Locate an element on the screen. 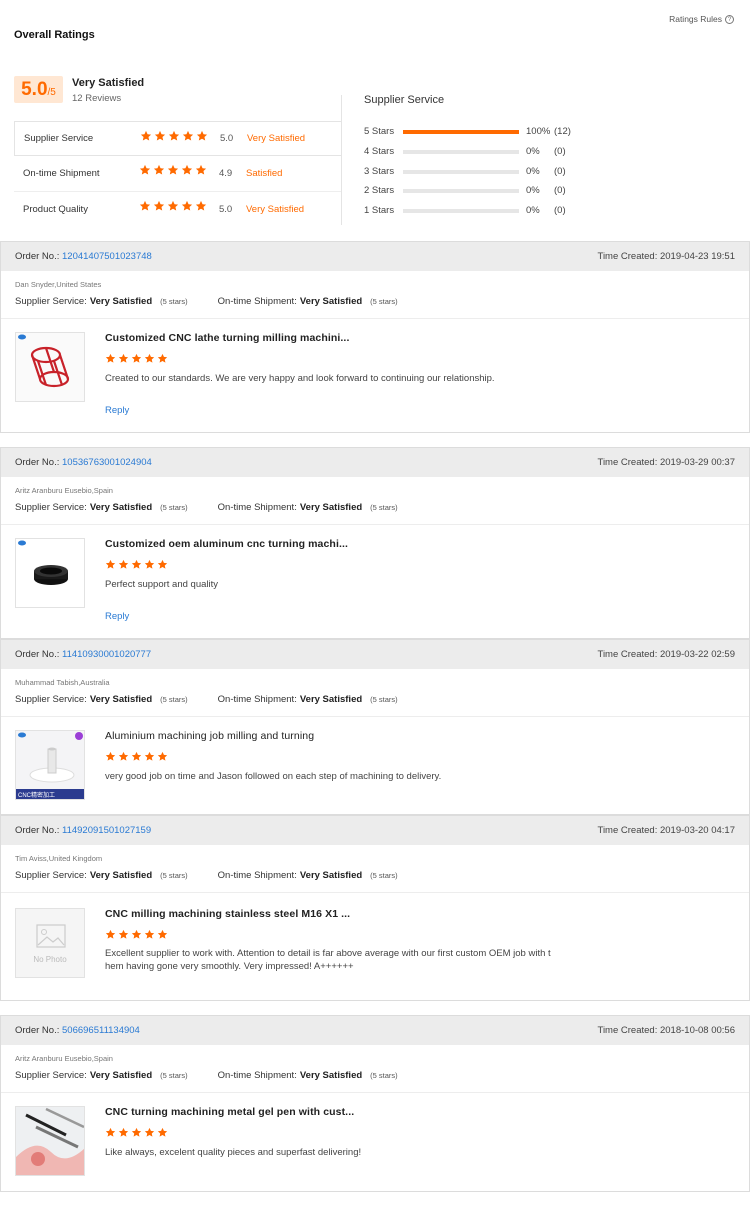 The width and height of the screenshot is (750, 1218). overall-score-badge: 5.0 /5 is located at coordinates (38, 89).